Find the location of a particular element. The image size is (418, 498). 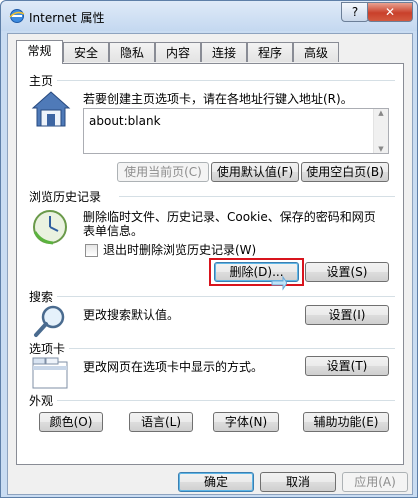

window-title: Internet 属性 is located at coordinates (67, 18).